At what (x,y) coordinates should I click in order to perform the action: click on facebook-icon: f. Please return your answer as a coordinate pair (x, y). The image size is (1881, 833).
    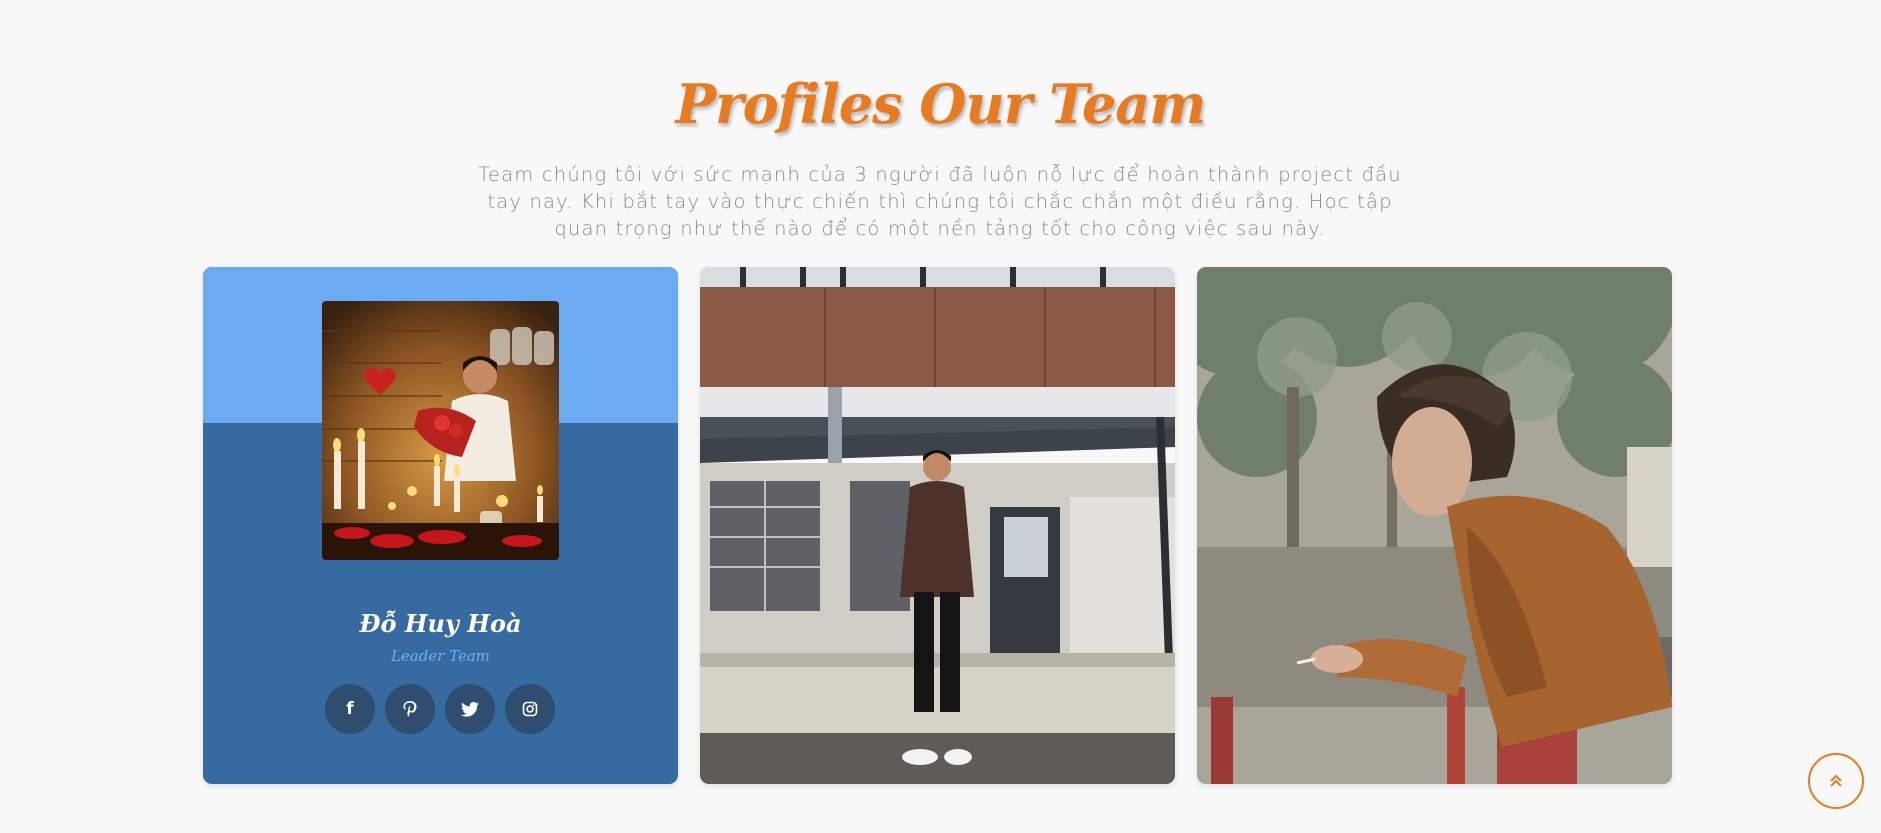
    Looking at the image, I should click on (350, 709).